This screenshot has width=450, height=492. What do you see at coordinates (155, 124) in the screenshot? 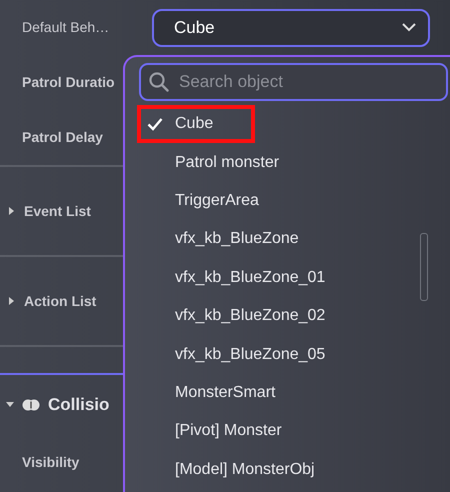
I see `check-icon` at bounding box center [155, 124].